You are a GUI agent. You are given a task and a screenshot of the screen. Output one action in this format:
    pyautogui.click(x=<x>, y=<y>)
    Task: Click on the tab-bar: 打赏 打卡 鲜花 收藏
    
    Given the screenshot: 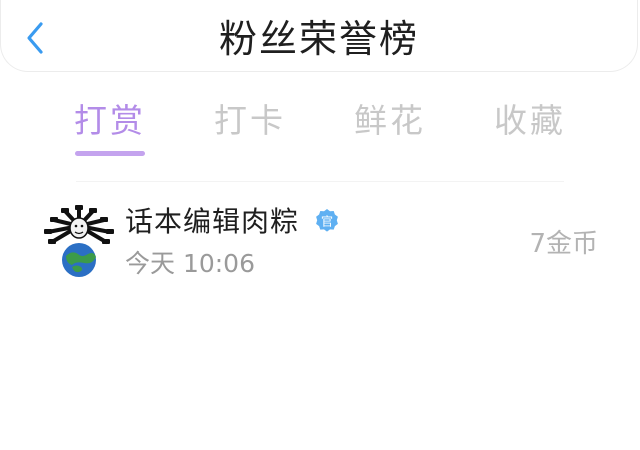 What is the action you would take?
    pyautogui.click(x=320, y=128)
    